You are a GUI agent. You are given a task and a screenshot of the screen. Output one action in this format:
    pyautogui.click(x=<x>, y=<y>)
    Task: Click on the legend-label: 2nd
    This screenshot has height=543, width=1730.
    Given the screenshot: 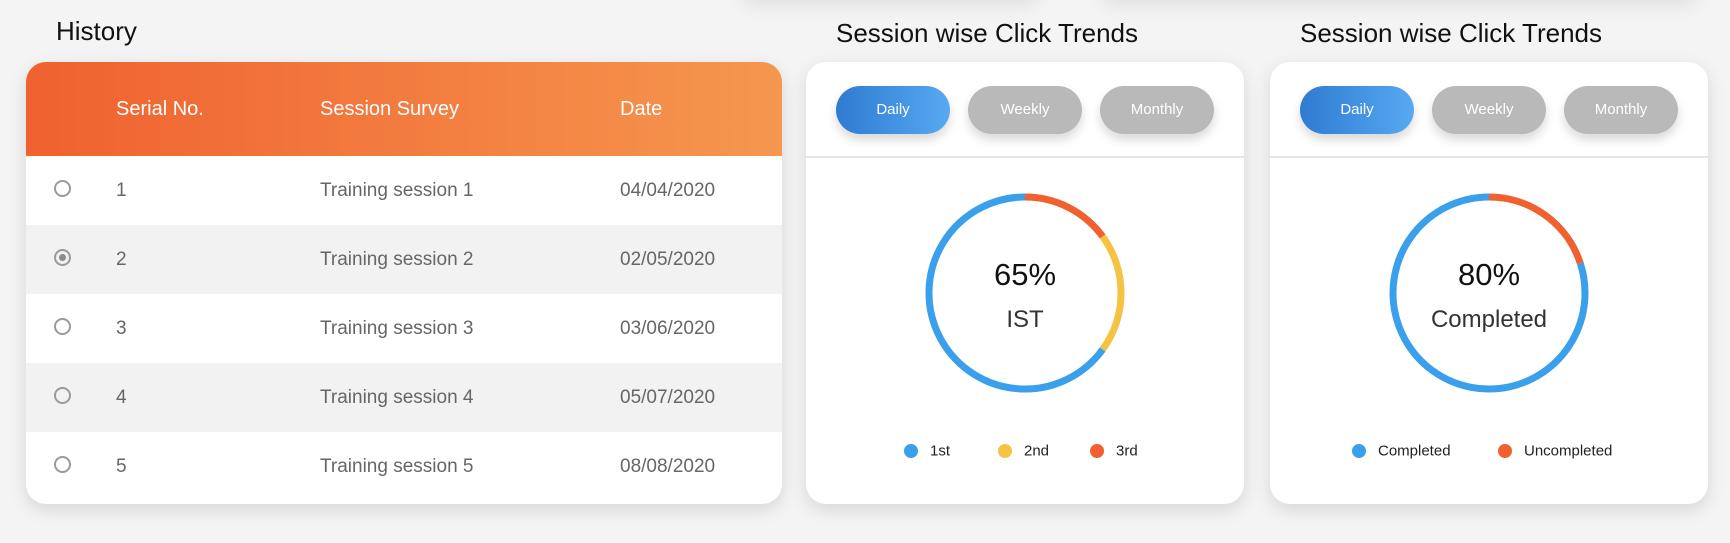 What is the action you would take?
    pyautogui.click(x=1037, y=451)
    